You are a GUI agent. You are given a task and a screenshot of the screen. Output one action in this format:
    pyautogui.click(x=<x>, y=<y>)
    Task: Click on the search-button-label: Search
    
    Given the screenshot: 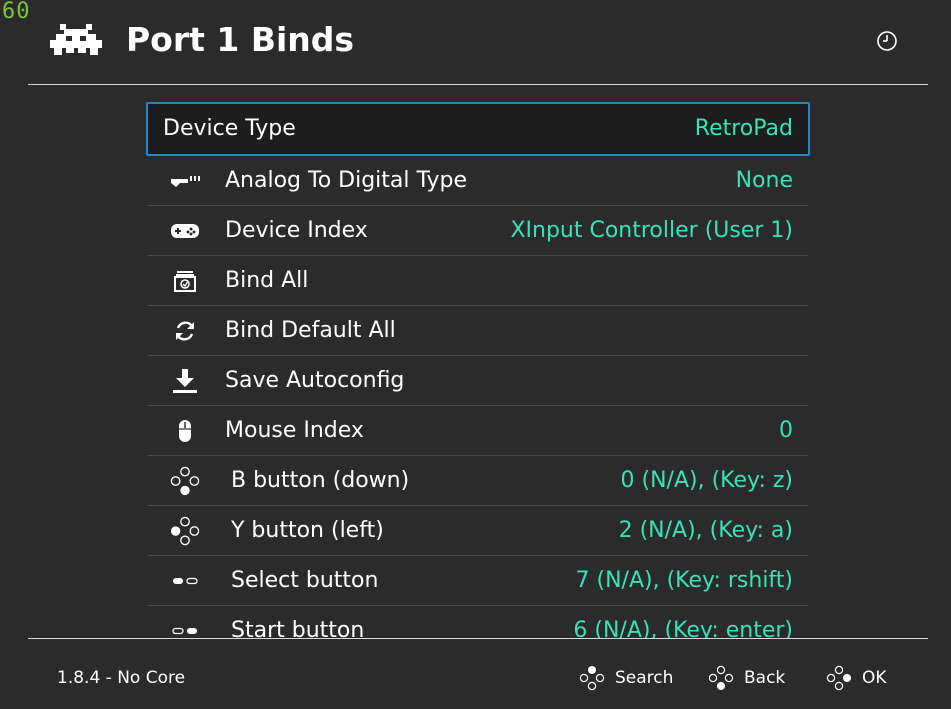 What is the action you would take?
    pyautogui.click(x=644, y=678)
    